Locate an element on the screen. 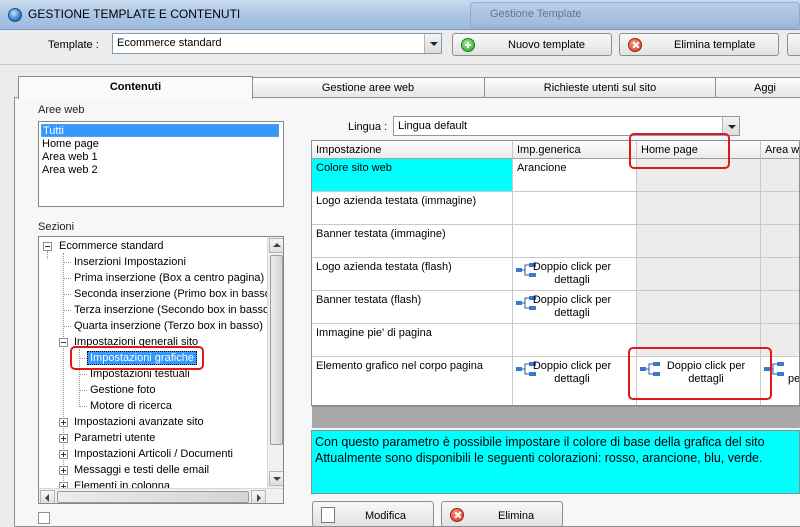 The image size is (800, 527). checkbox-label-cut is located at coordinates (170, 515).